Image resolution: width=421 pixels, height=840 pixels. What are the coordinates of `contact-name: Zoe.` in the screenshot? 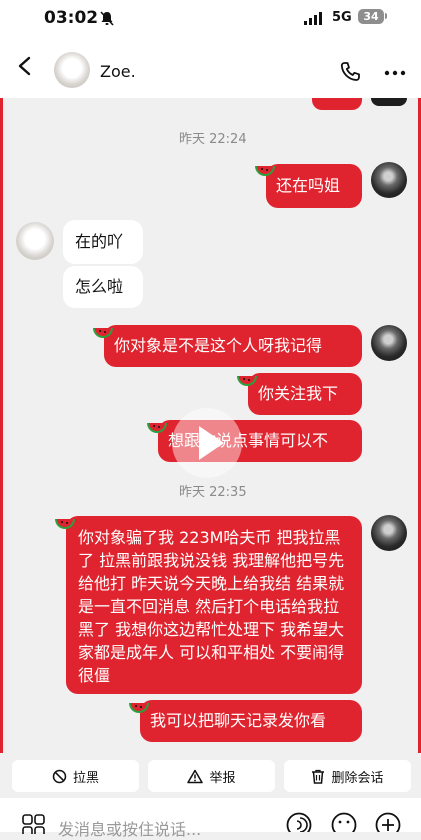 It's located at (118, 71).